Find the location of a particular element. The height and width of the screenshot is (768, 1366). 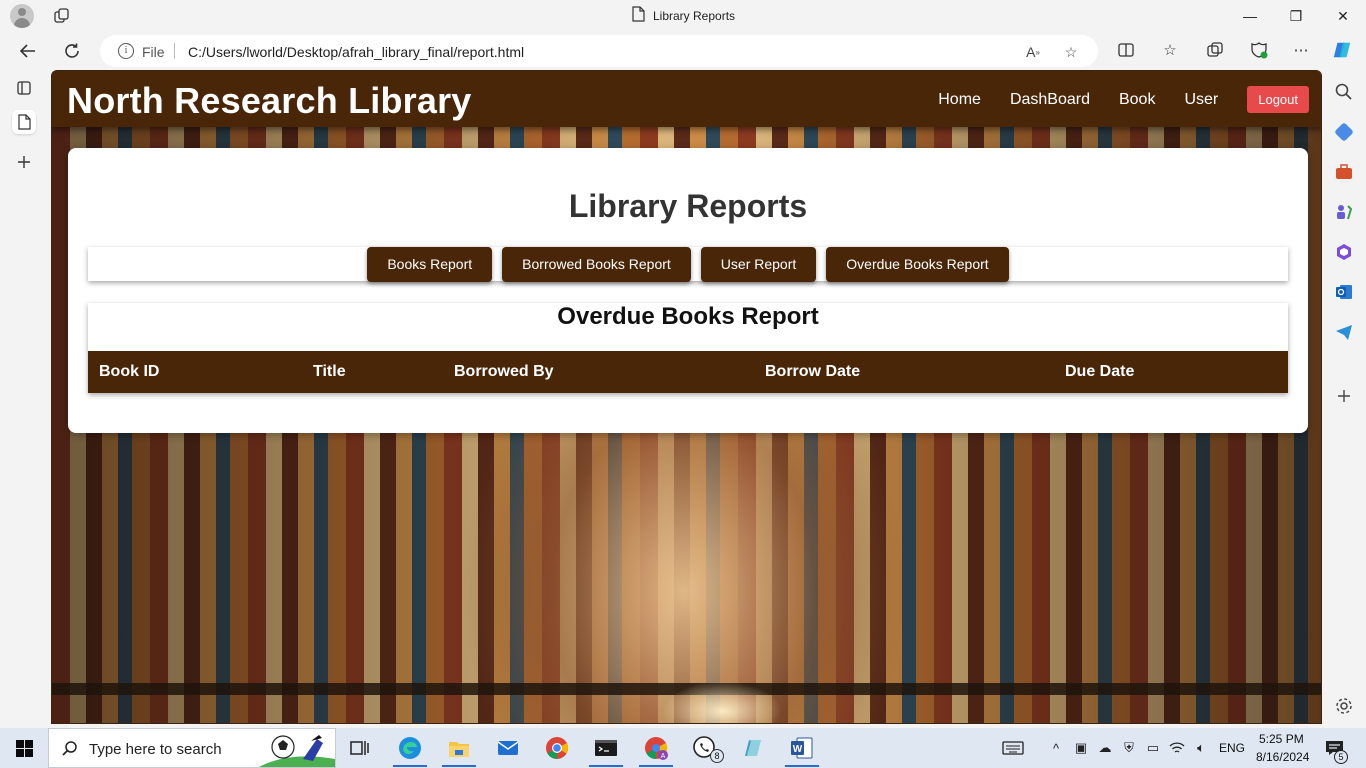

address-scheme-label: File is located at coordinates (153, 52).